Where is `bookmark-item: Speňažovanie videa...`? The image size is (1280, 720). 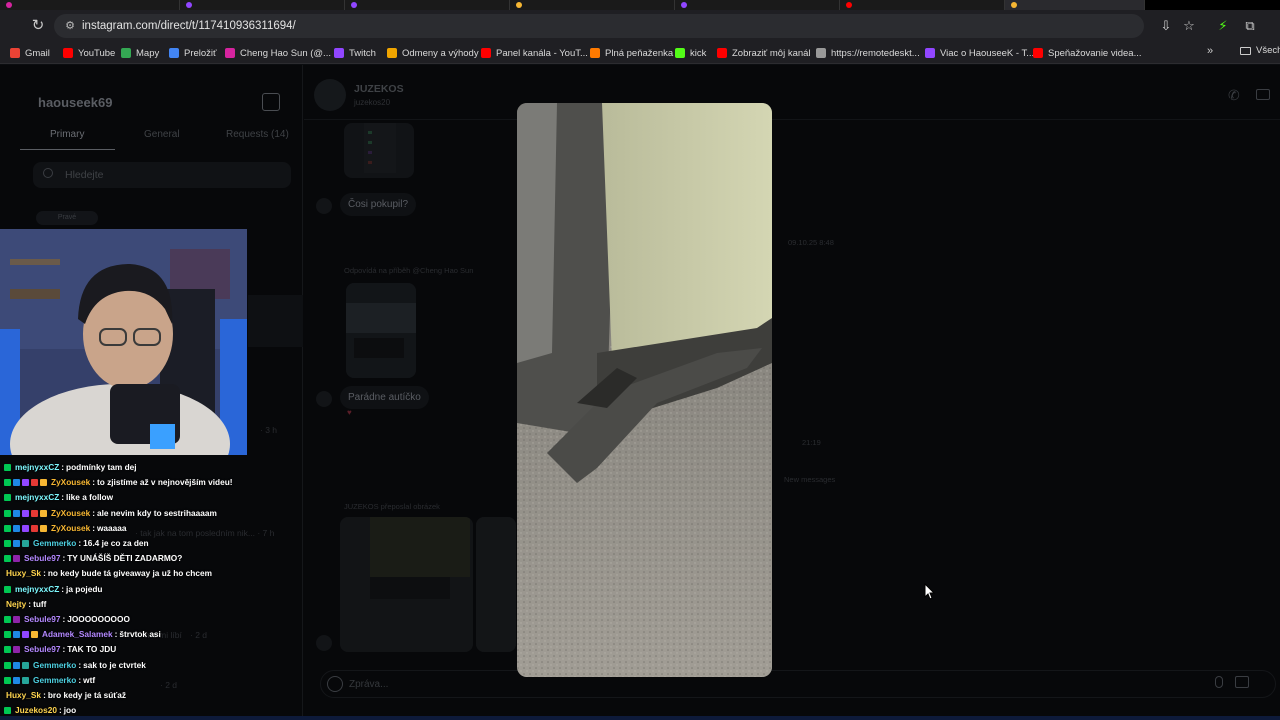 bookmark-item: Speňažovanie videa... is located at coordinates (1087, 53).